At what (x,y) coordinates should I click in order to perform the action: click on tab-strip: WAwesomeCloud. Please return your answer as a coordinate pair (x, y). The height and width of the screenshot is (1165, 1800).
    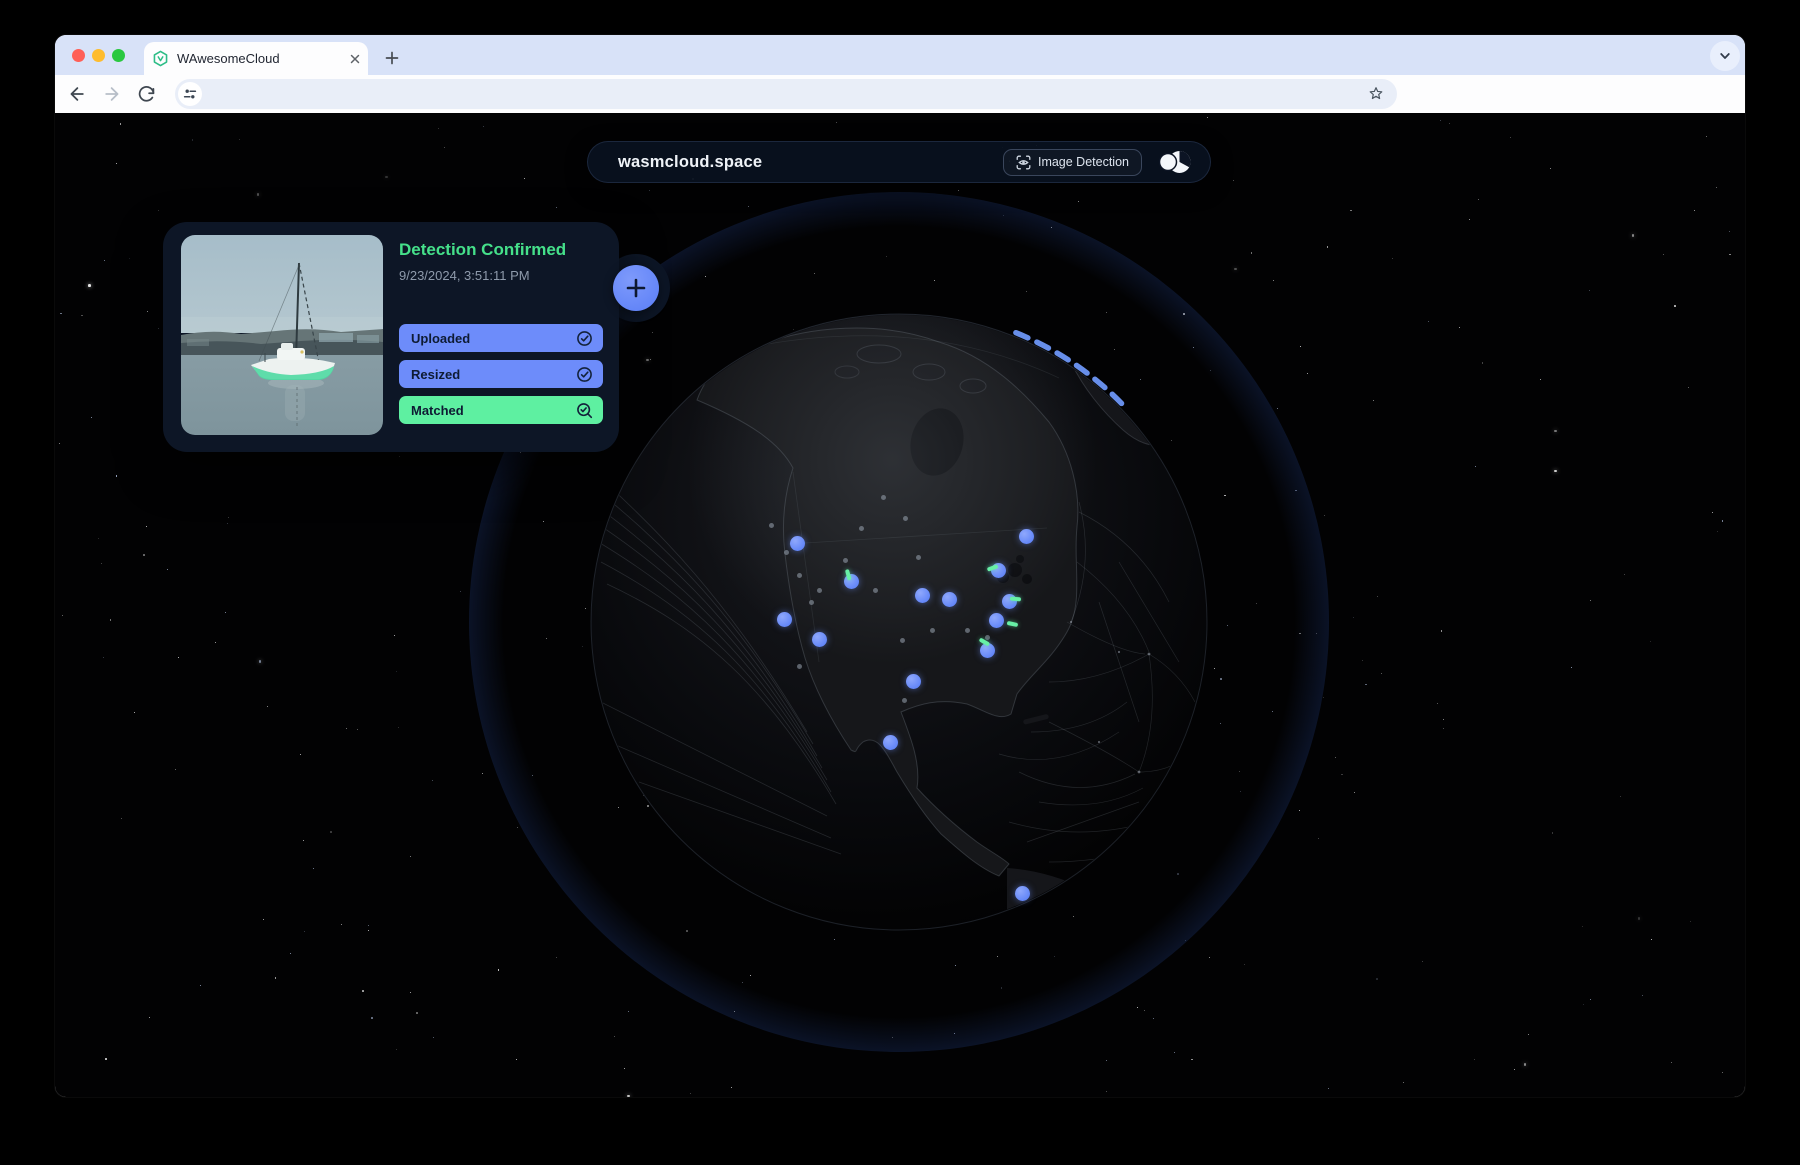
    Looking at the image, I should click on (900, 55).